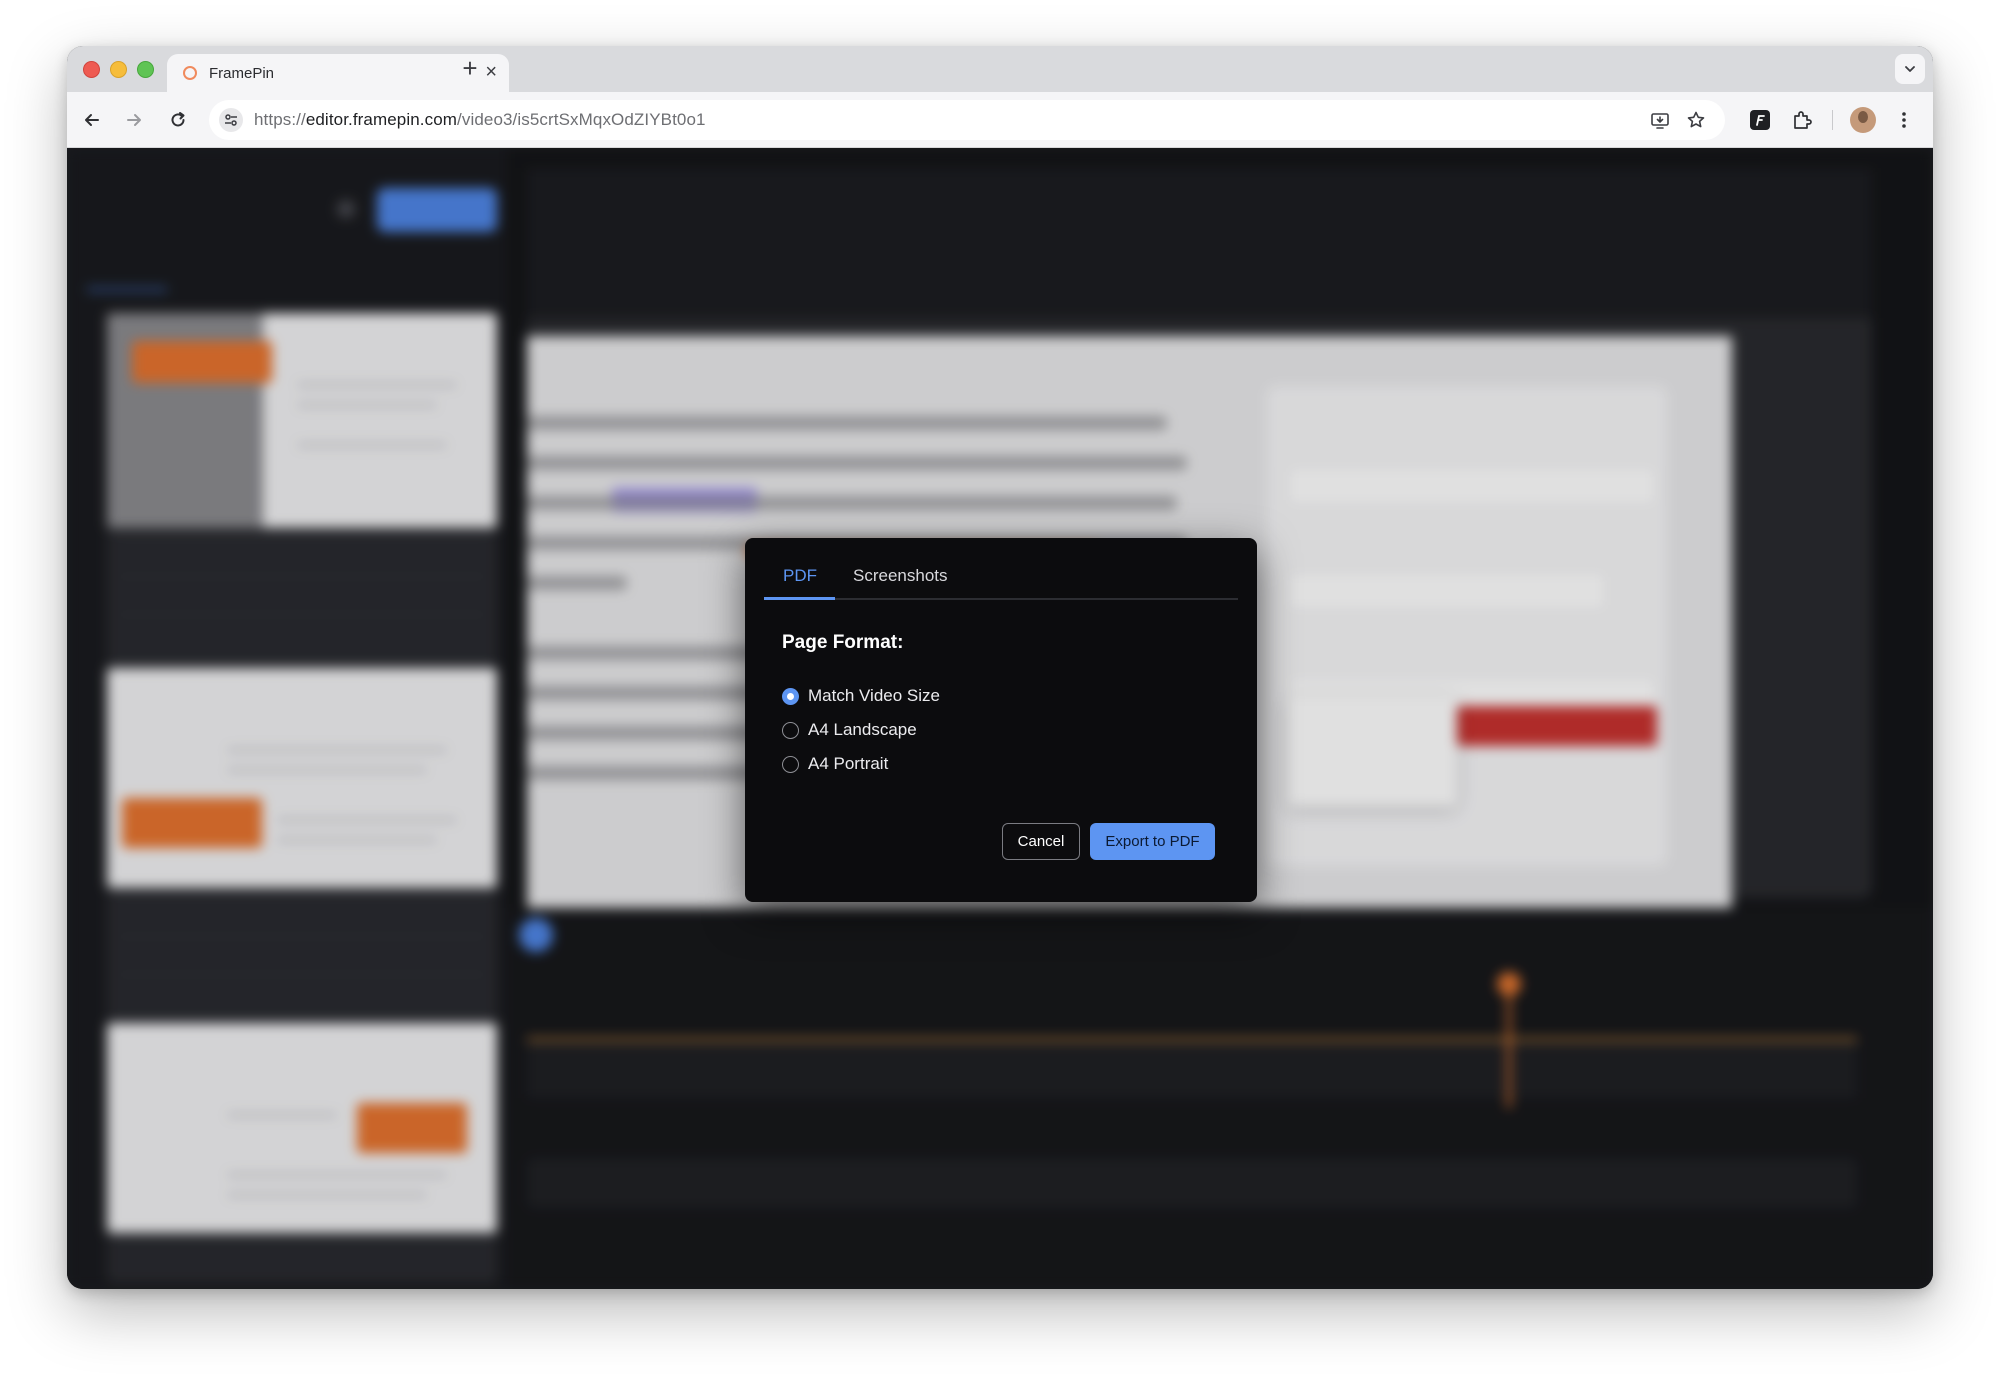 This screenshot has width=2000, height=1377. I want to click on export-to-pdf-button: Export to PDF, so click(1152, 841).